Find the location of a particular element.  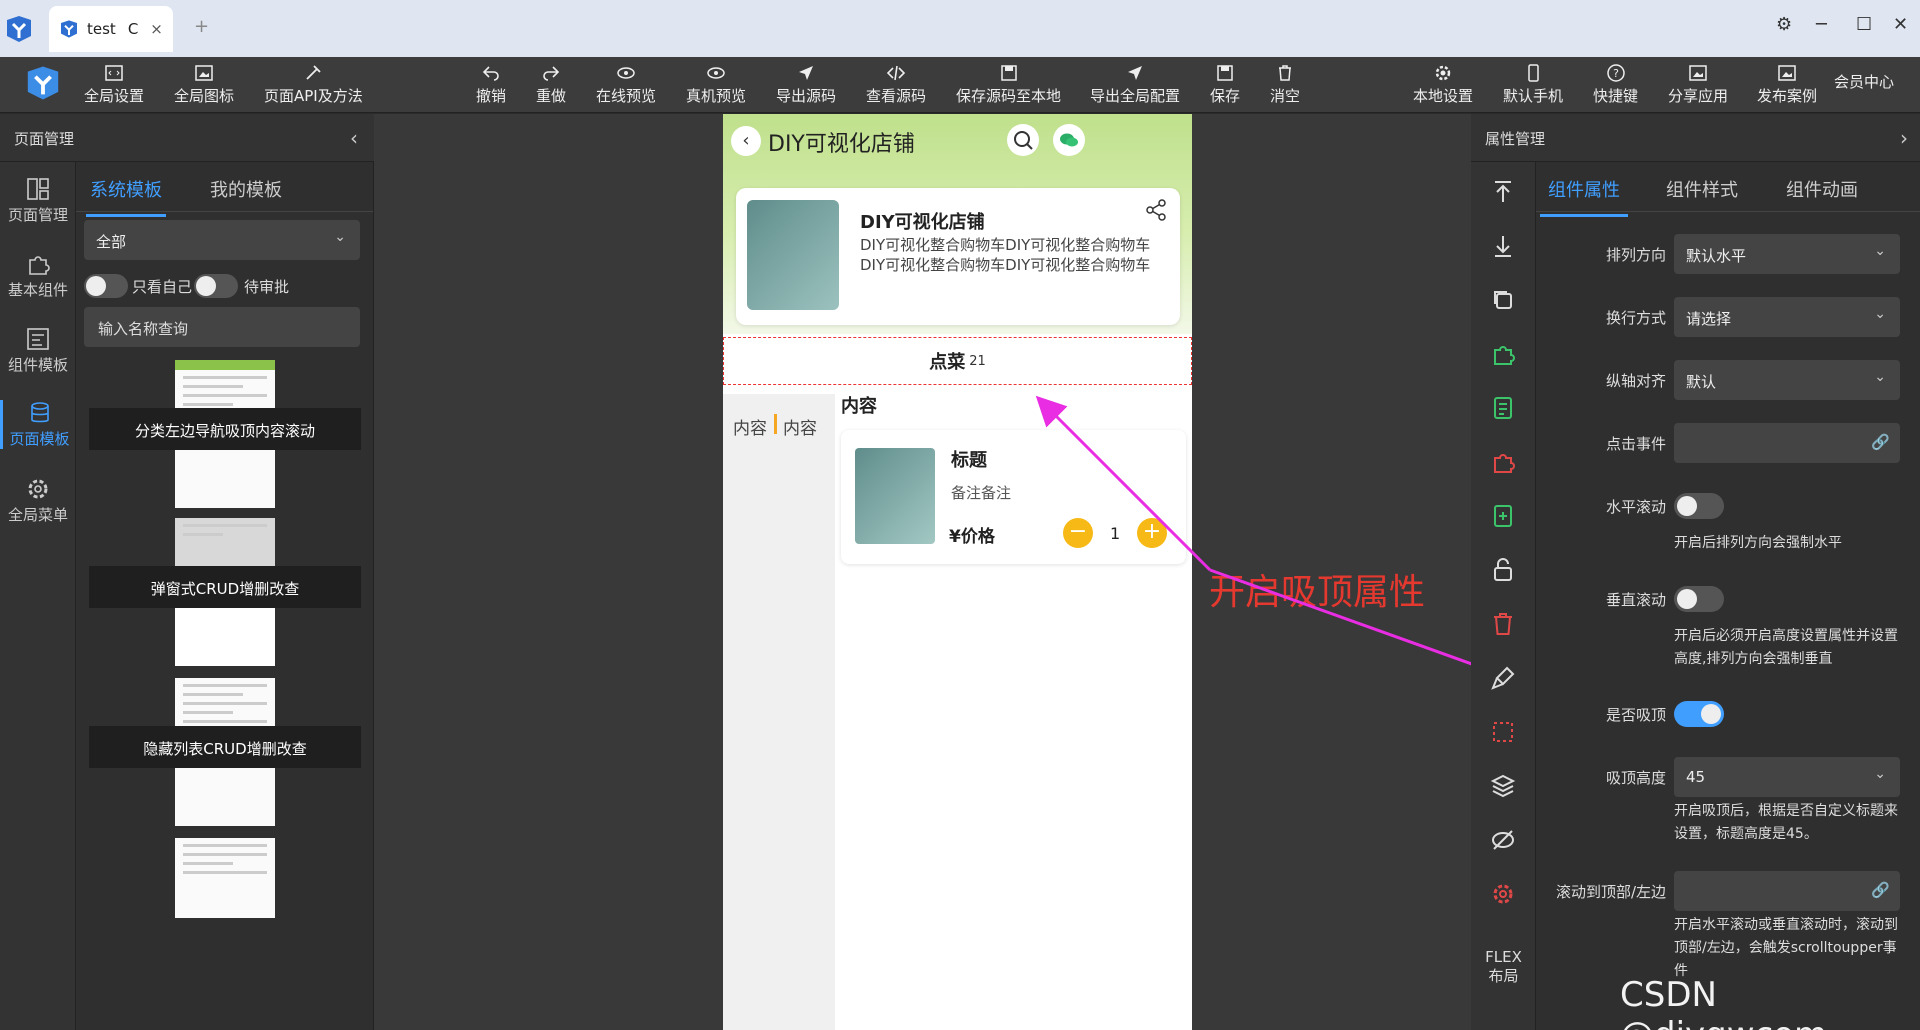

lock-icon is located at coordinates (1503, 570).